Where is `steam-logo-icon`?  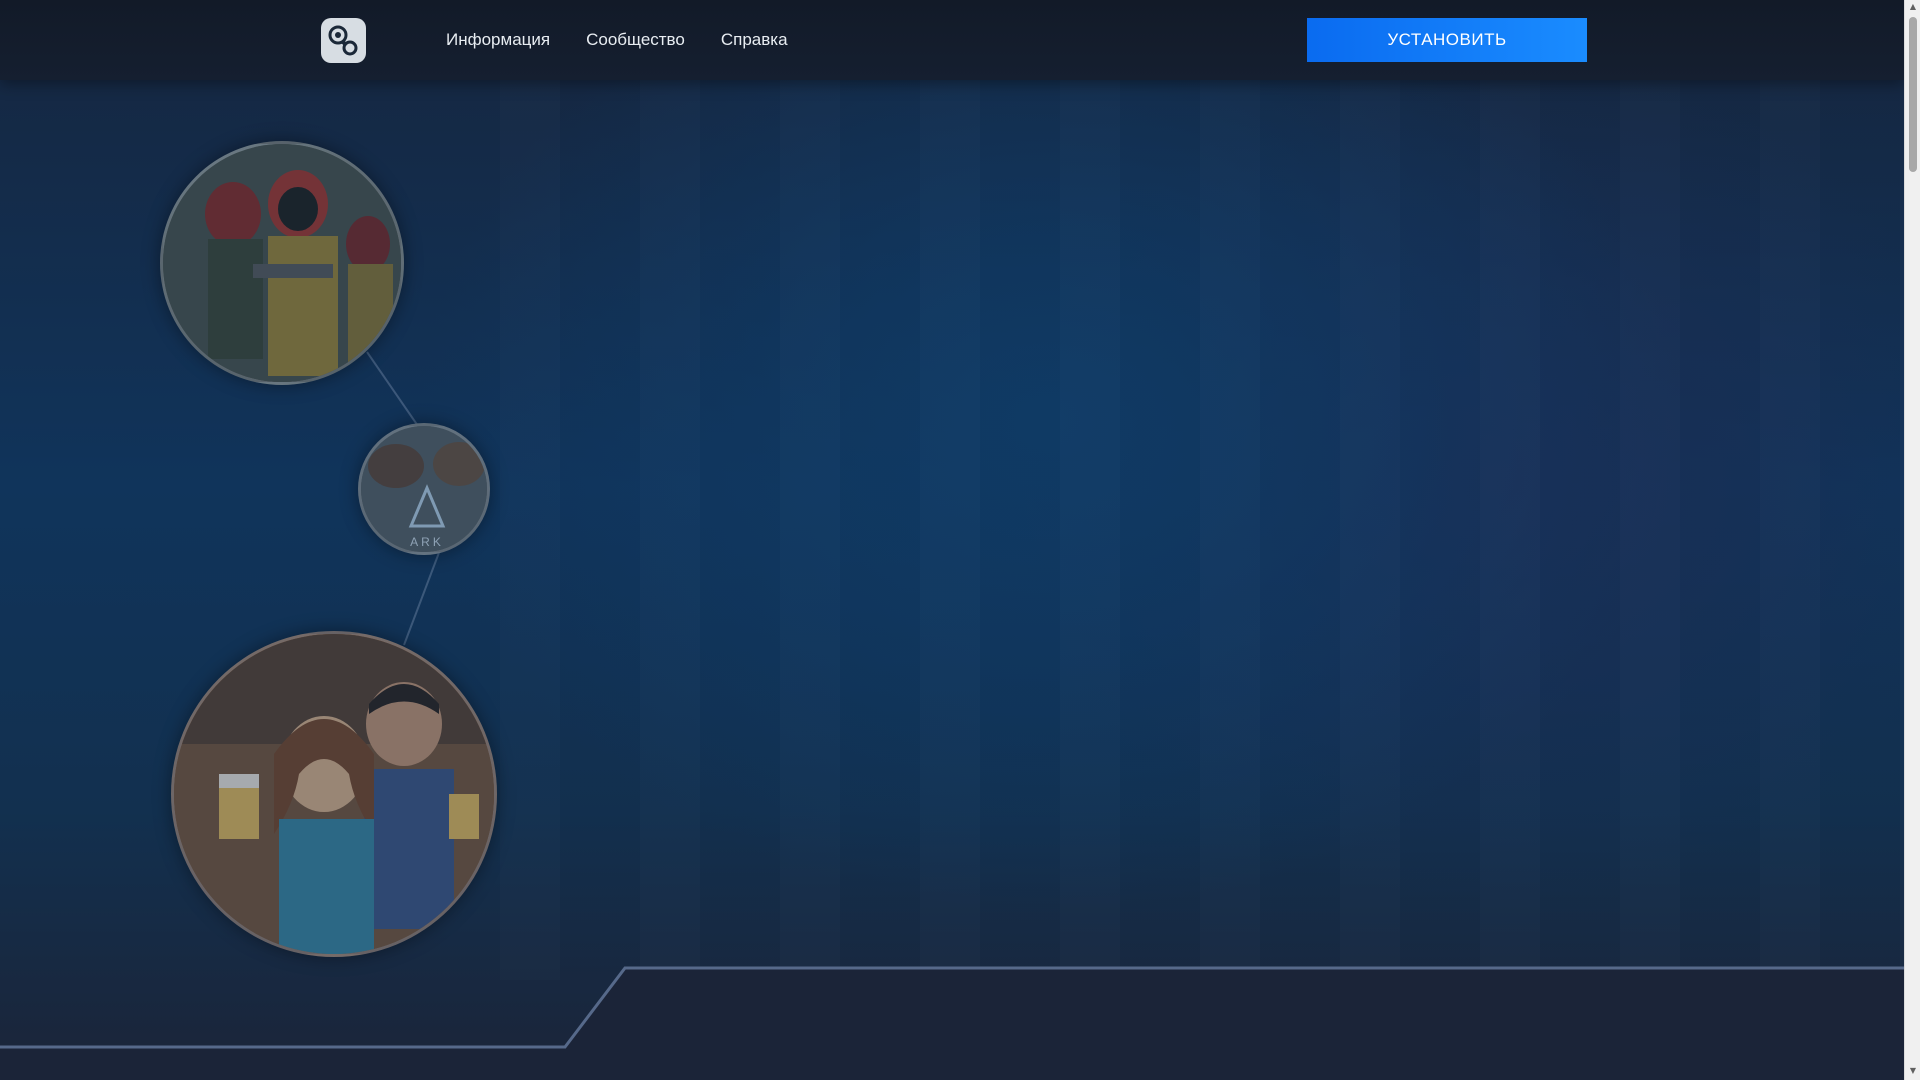 steam-logo-icon is located at coordinates (343, 40).